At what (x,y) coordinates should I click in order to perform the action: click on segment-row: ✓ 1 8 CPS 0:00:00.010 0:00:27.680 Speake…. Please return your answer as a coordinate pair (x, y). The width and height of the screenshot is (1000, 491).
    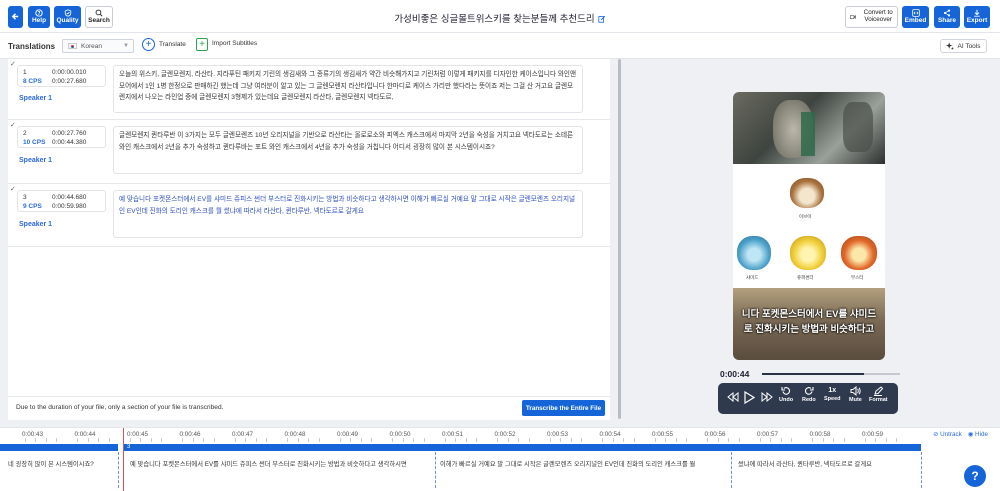
    Looking at the image, I should click on (309, 89).